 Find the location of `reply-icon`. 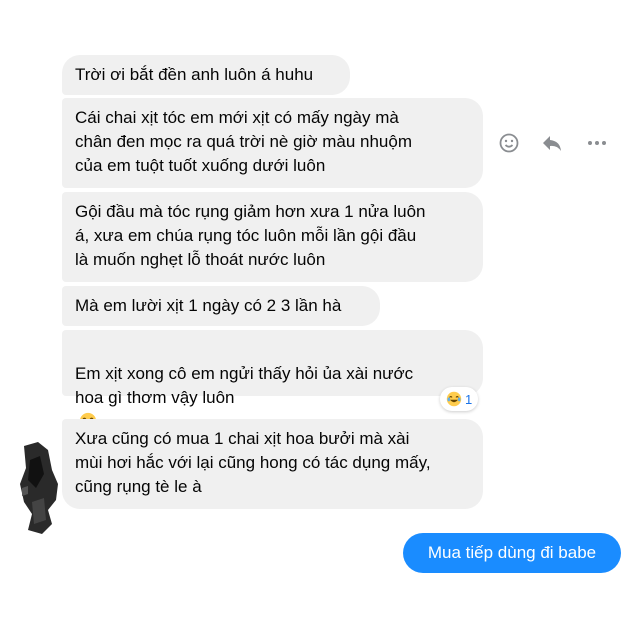

reply-icon is located at coordinates (552, 143).